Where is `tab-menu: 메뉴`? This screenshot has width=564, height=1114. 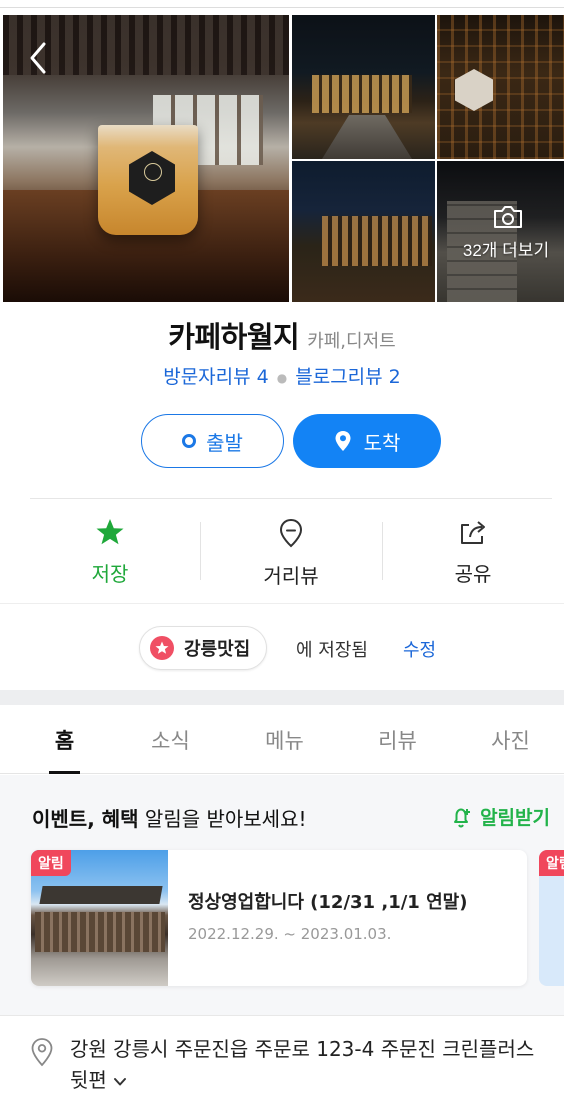
tab-menu: 메뉴 is located at coordinates (284, 740).